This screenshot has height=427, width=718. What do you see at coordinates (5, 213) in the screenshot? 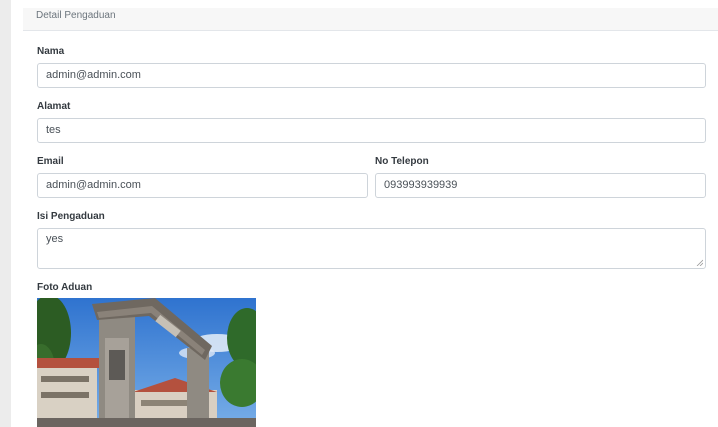
I see `sidebar-edge` at bounding box center [5, 213].